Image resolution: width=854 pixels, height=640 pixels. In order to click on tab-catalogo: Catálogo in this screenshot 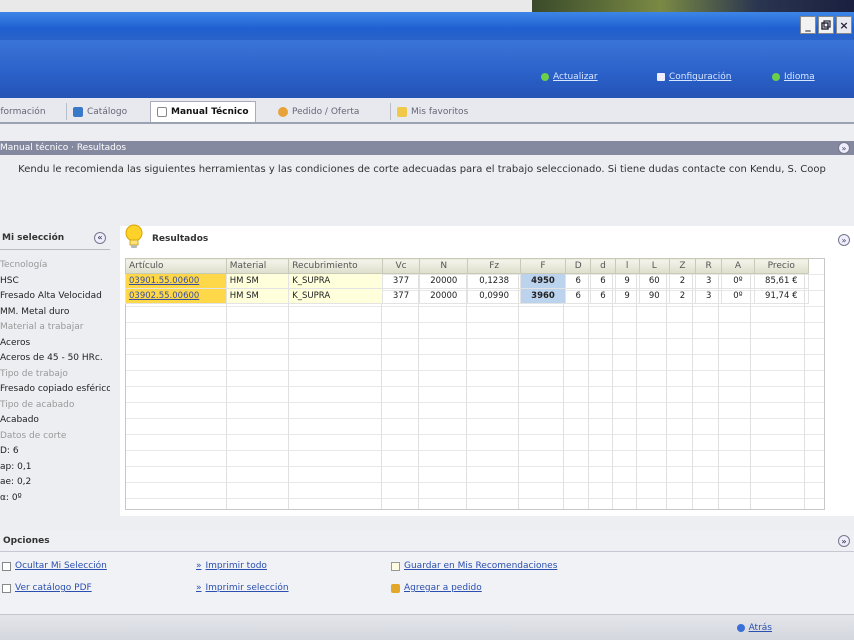, I will do `click(99, 111)`.